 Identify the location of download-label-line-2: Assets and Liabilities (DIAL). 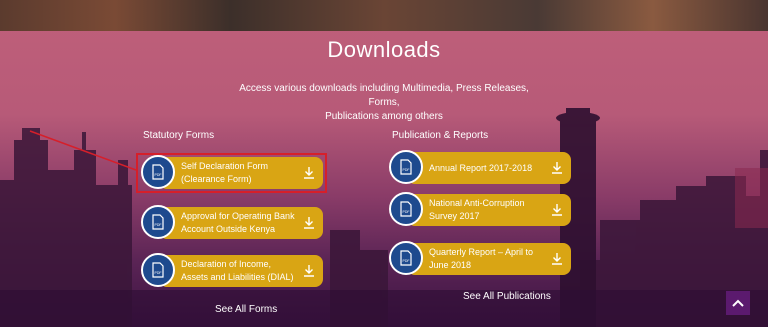
(237, 277).